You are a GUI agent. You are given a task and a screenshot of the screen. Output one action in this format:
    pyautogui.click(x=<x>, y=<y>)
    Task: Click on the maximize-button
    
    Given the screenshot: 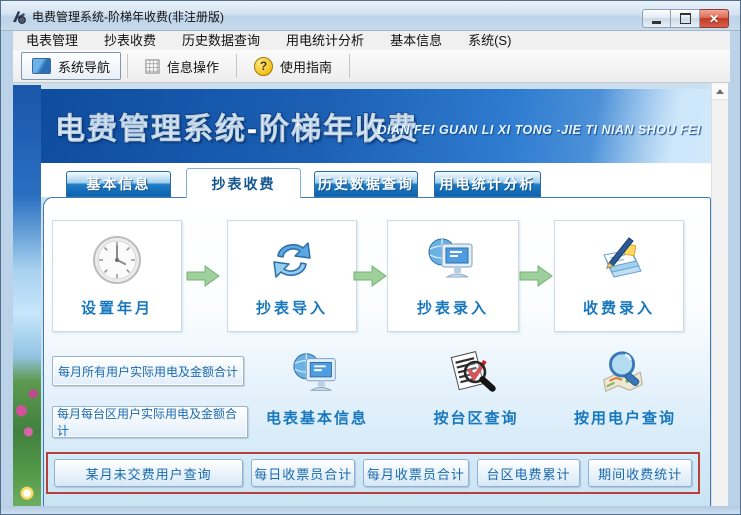 What is the action you would take?
    pyautogui.click(x=685, y=18)
    